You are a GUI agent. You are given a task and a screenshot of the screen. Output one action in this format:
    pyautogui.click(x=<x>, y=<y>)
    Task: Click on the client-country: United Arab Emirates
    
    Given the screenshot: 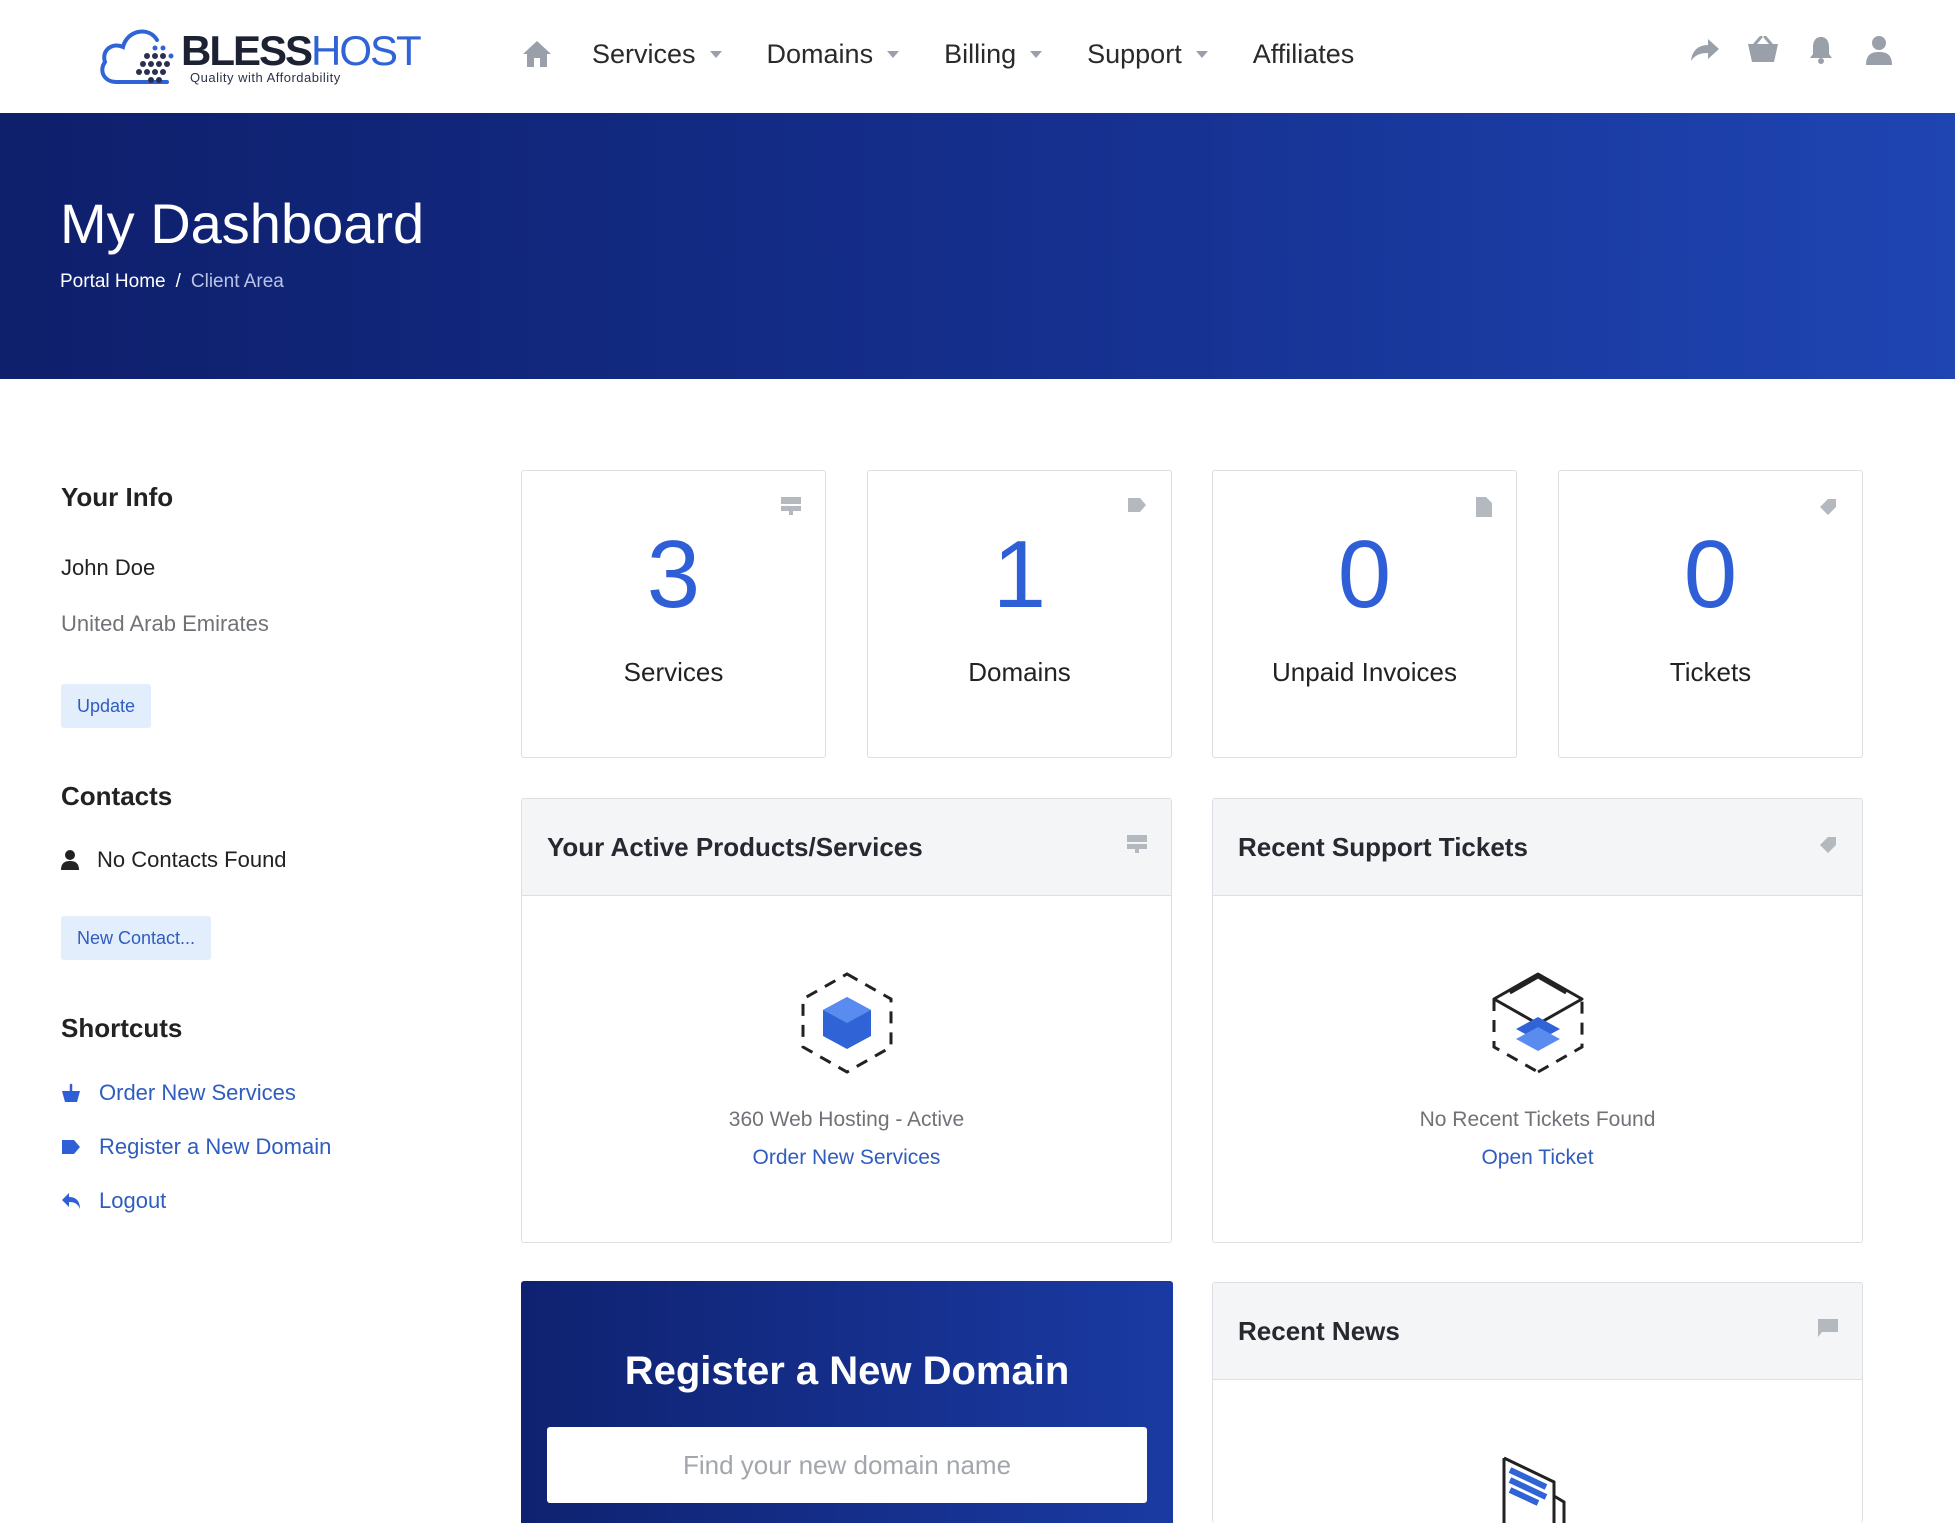 What is the action you would take?
    pyautogui.click(x=165, y=623)
    